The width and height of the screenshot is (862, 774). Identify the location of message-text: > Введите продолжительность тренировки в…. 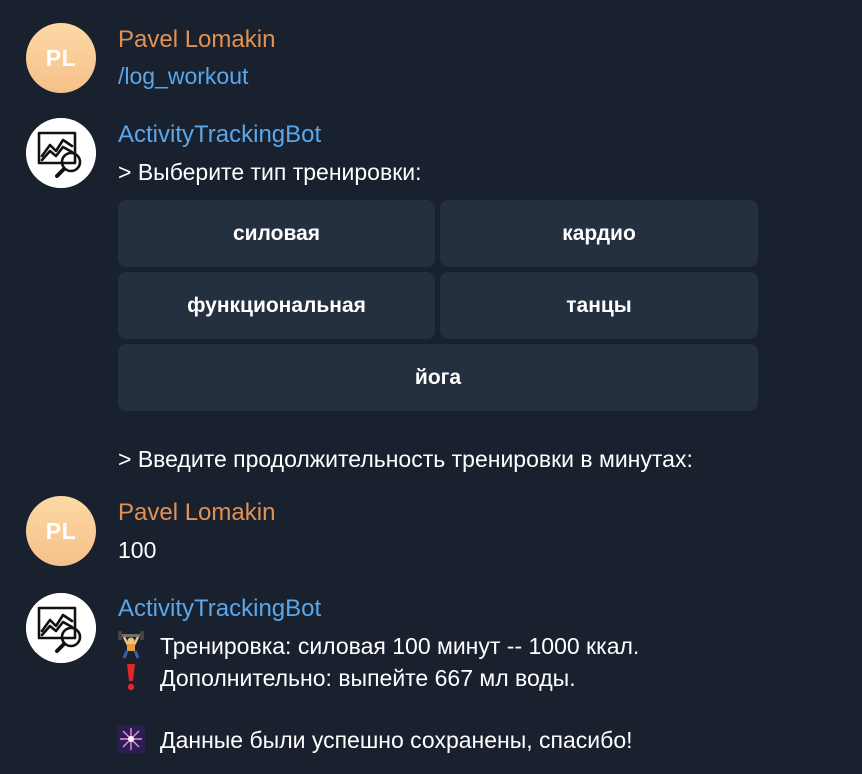
(405, 459).